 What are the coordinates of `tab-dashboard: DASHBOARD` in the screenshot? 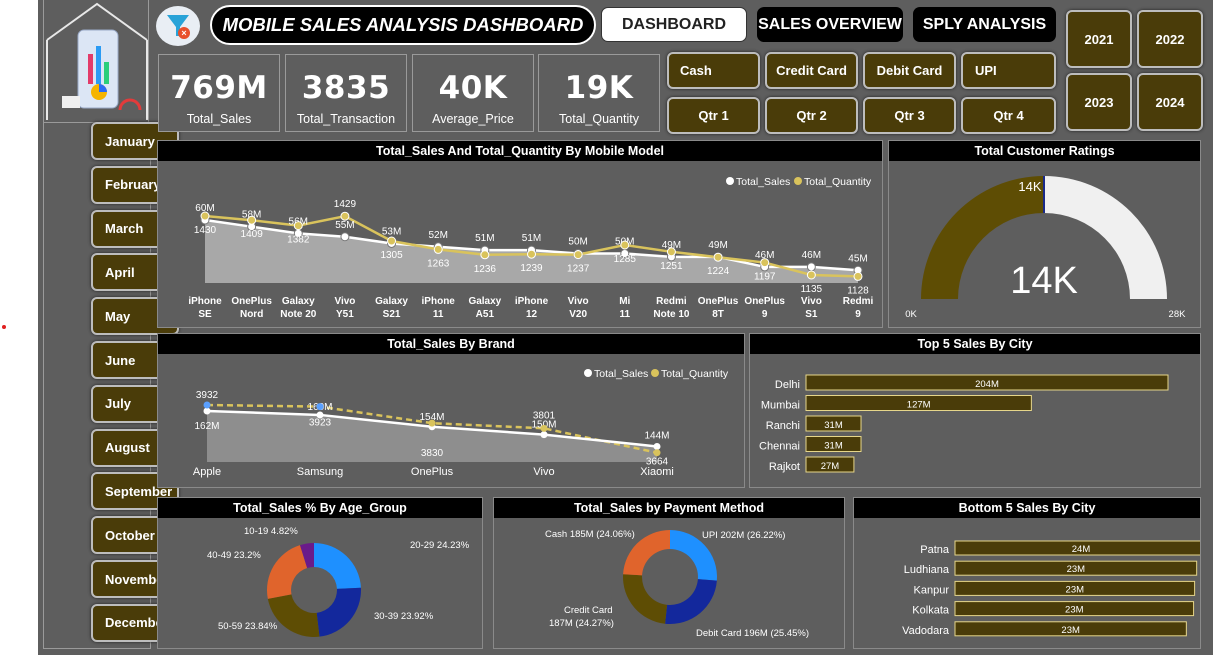 It's located at (674, 24).